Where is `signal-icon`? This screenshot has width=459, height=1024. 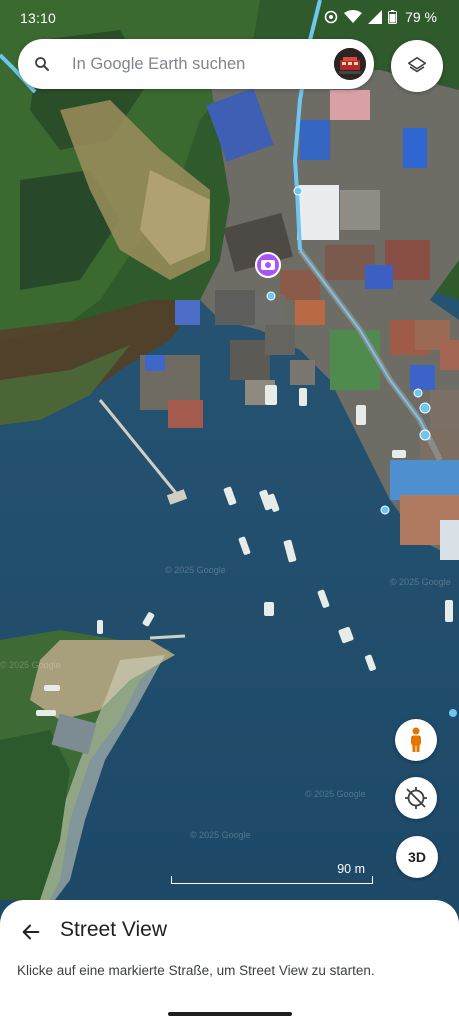
signal-icon is located at coordinates (375, 17).